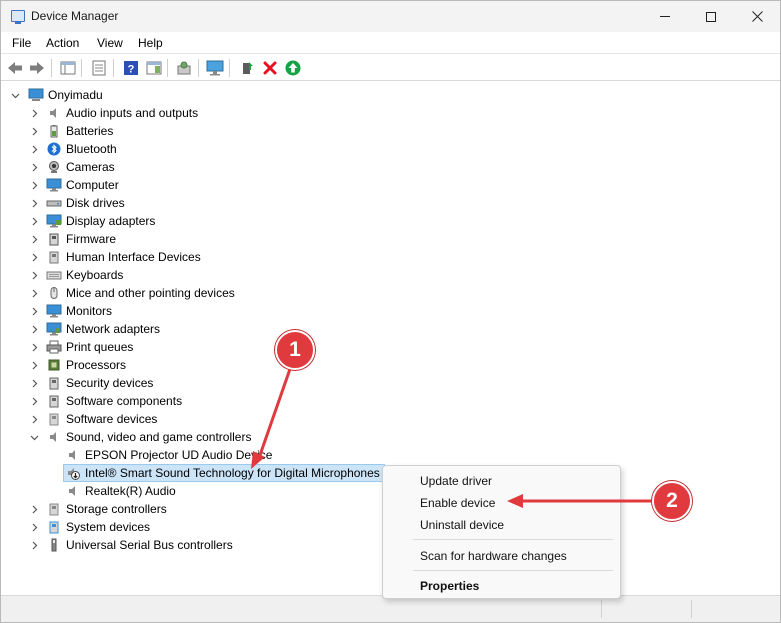 The image size is (781, 623). I want to click on monitor-button, so click(215, 68).